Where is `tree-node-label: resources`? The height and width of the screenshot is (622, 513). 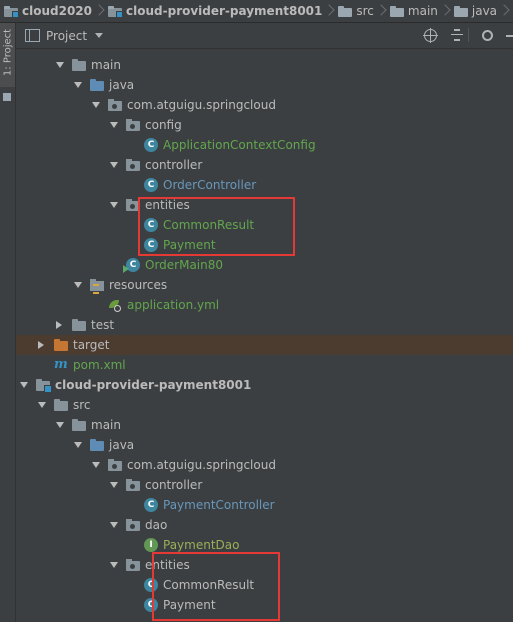 tree-node-label: resources is located at coordinates (138, 285).